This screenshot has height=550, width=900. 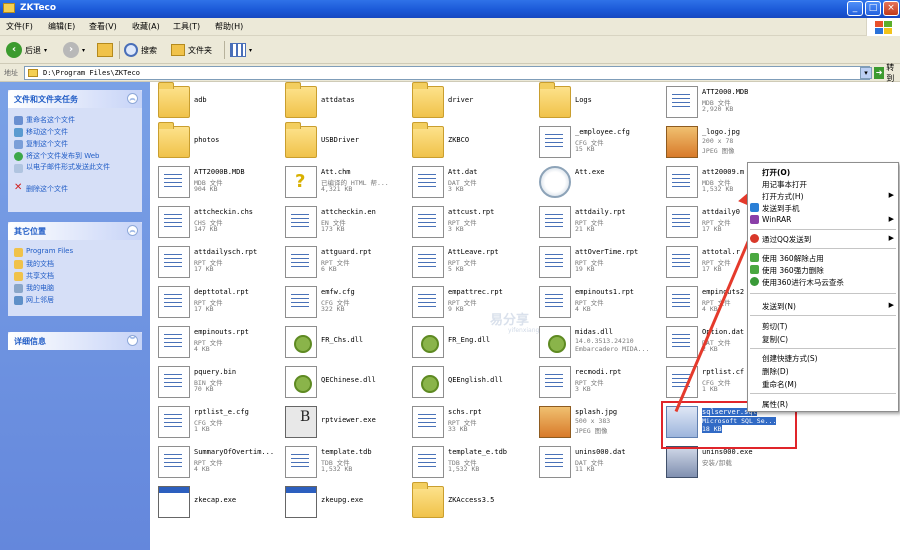 I want to click on task-email: 以电子邮件形式发送此文件, so click(x=75, y=173).